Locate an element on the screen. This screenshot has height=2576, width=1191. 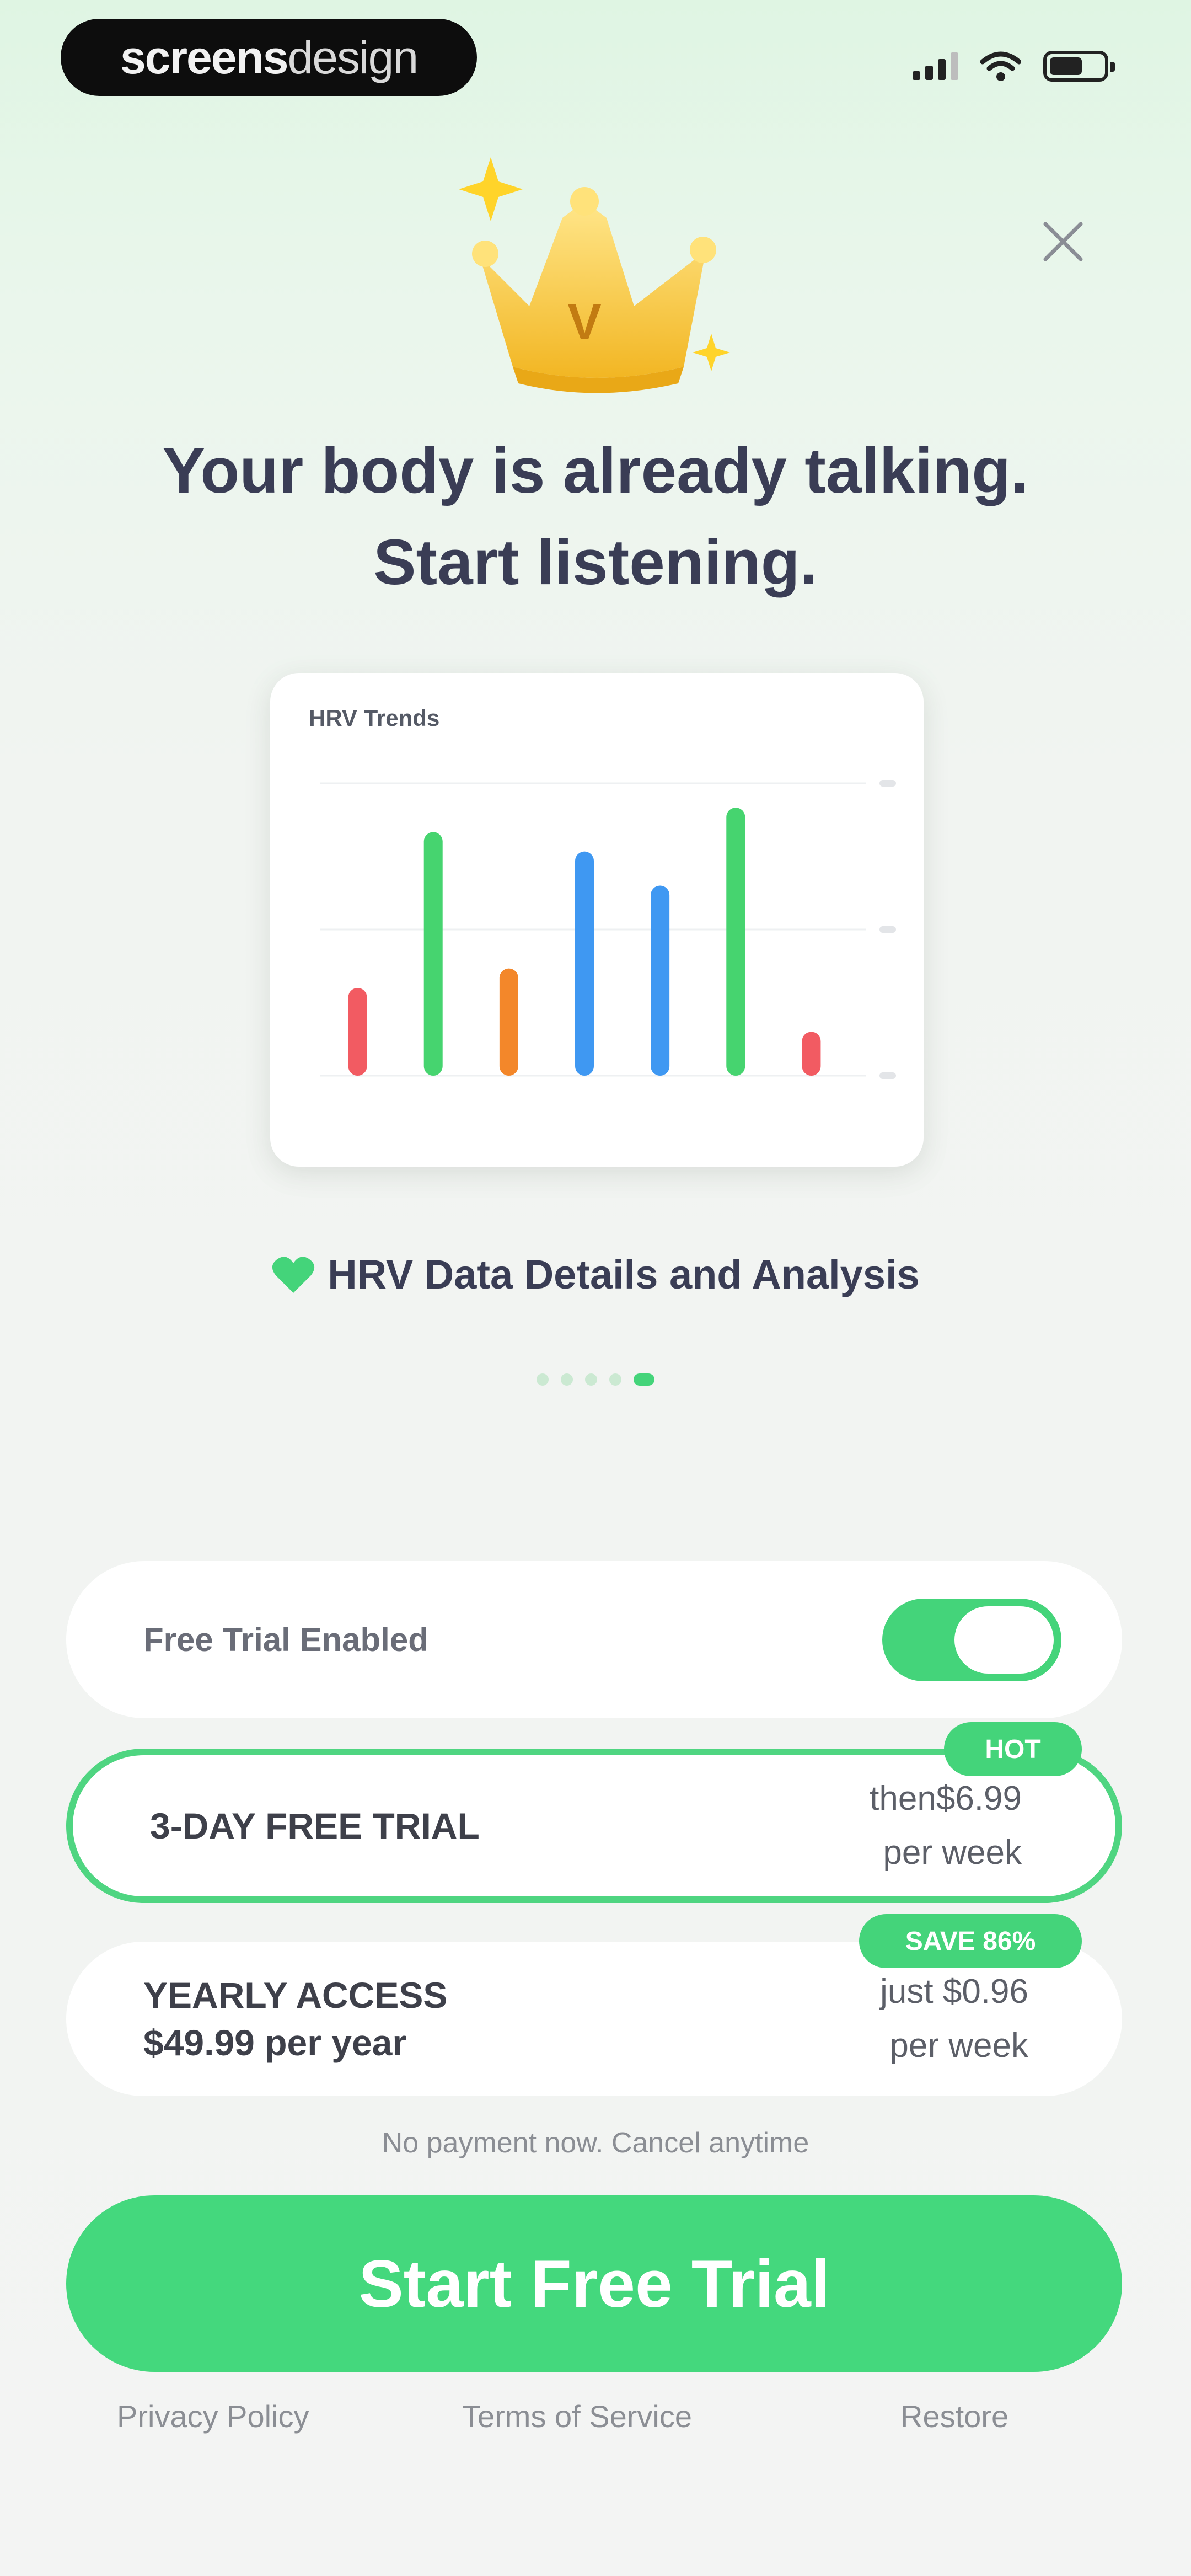
screensdesign-watermark: screens design is located at coordinates (269, 57).